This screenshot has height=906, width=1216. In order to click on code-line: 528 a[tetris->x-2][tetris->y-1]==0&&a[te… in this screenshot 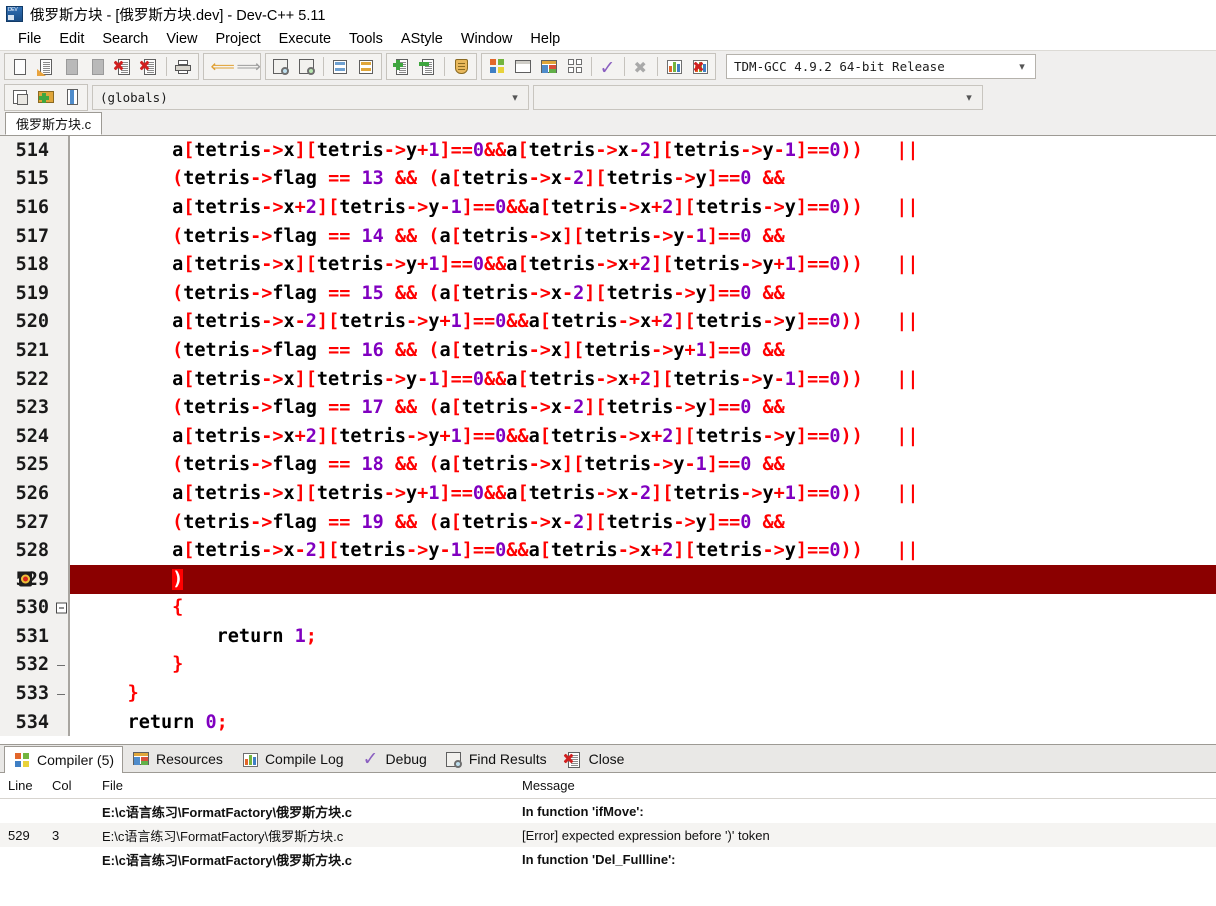, I will do `click(608, 550)`.